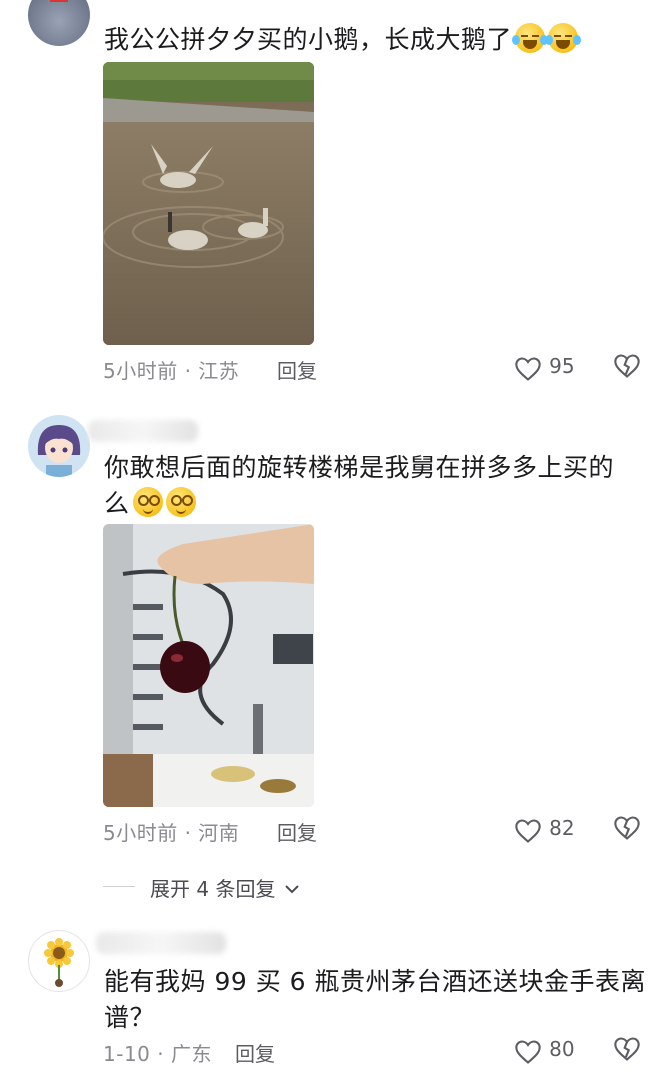  I want to click on expand-replies-button: 展开 4 条回复, so click(225, 887).